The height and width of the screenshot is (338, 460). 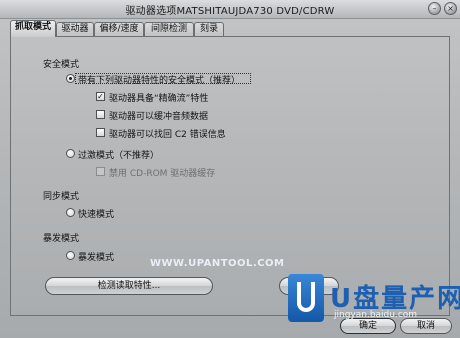 I want to click on secure-mode-radio, so click(x=70, y=78).